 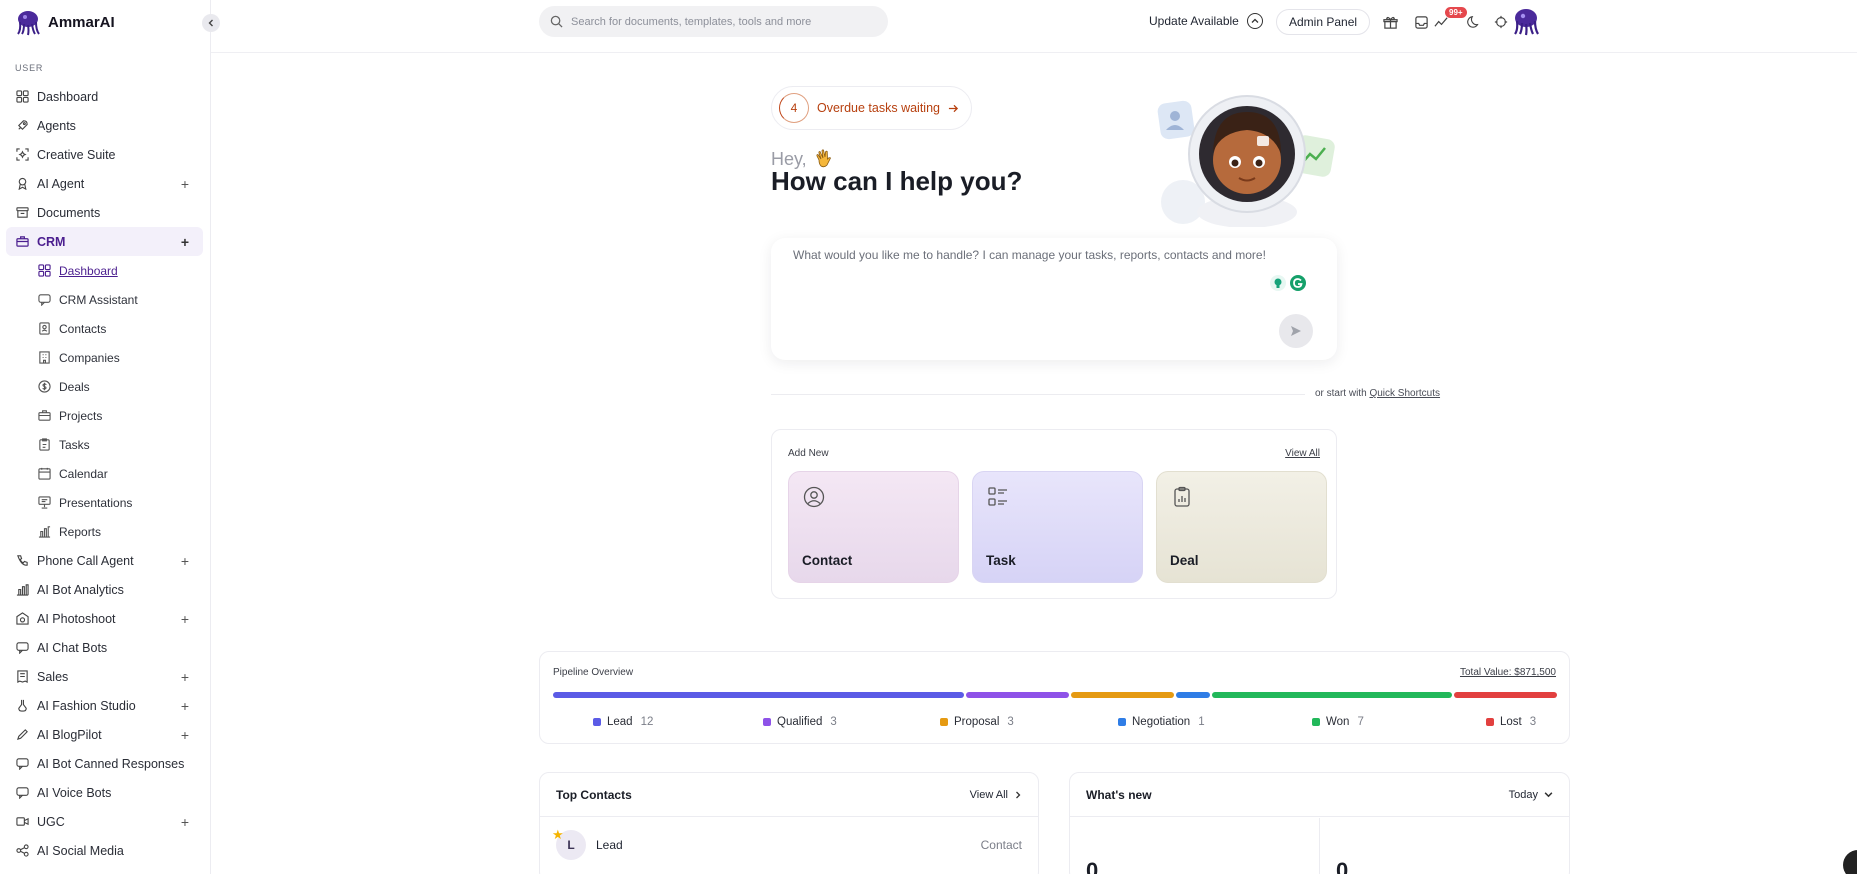 I want to click on inbox-icon, so click(x=1421, y=22).